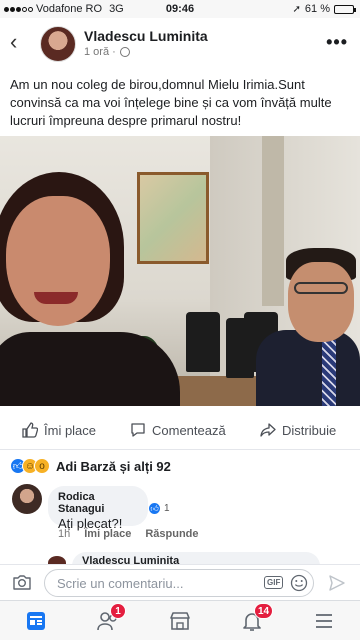  What do you see at coordinates (274, 582) in the screenshot?
I see `gif-button: GIF` at bounding box center [274, 582].